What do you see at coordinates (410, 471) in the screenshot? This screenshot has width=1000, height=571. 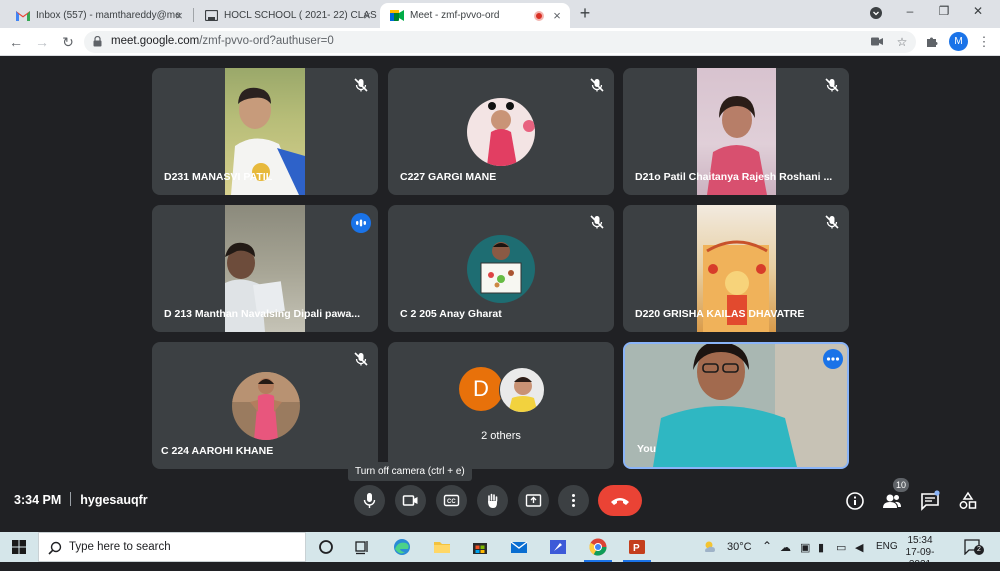 I see `camera-tooltip: Turn off camera (ctrl + e)` at bounding box center [410, 471].